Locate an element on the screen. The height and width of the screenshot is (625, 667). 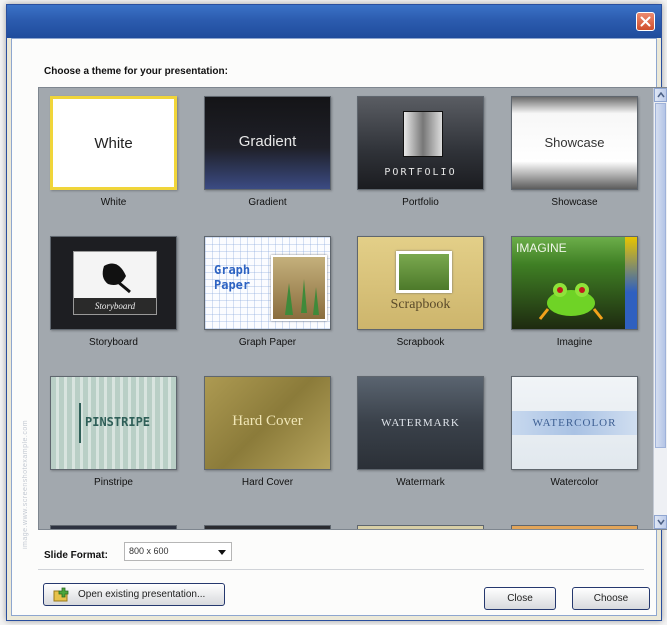
chevron-up-icon is located at coordinates (661, 95).